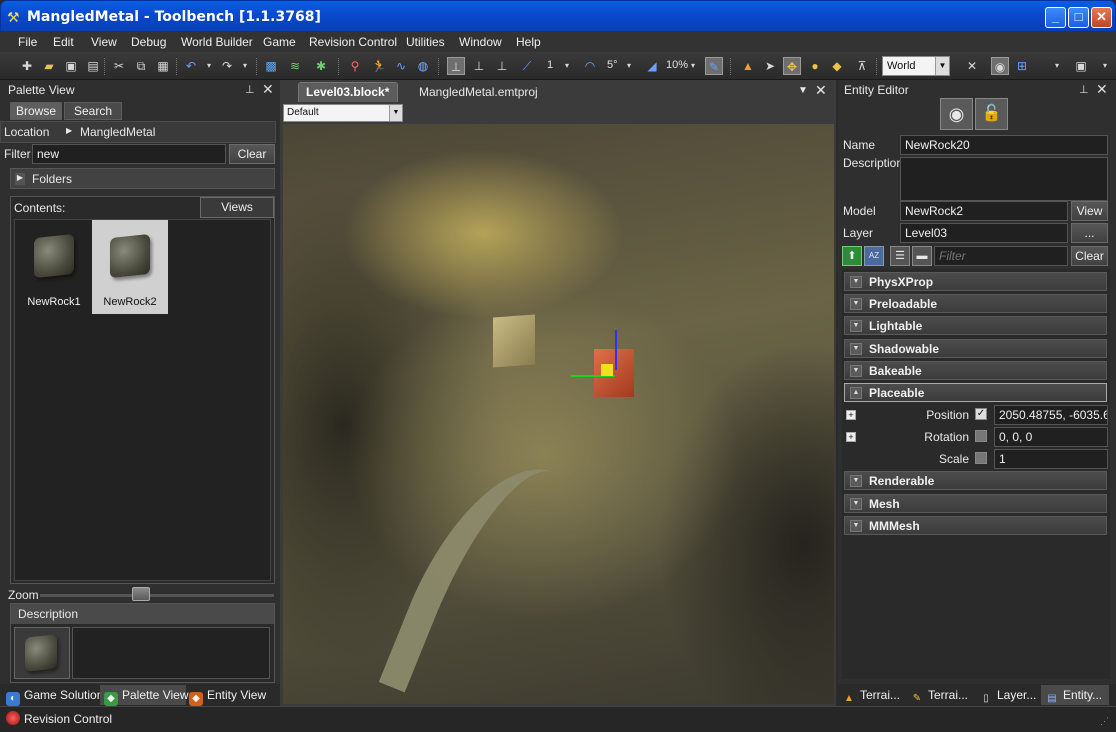  What do you see at coordinates (607, 370) in the screenshot?
I see `gizmo-center` at bounding box center [607, 370].